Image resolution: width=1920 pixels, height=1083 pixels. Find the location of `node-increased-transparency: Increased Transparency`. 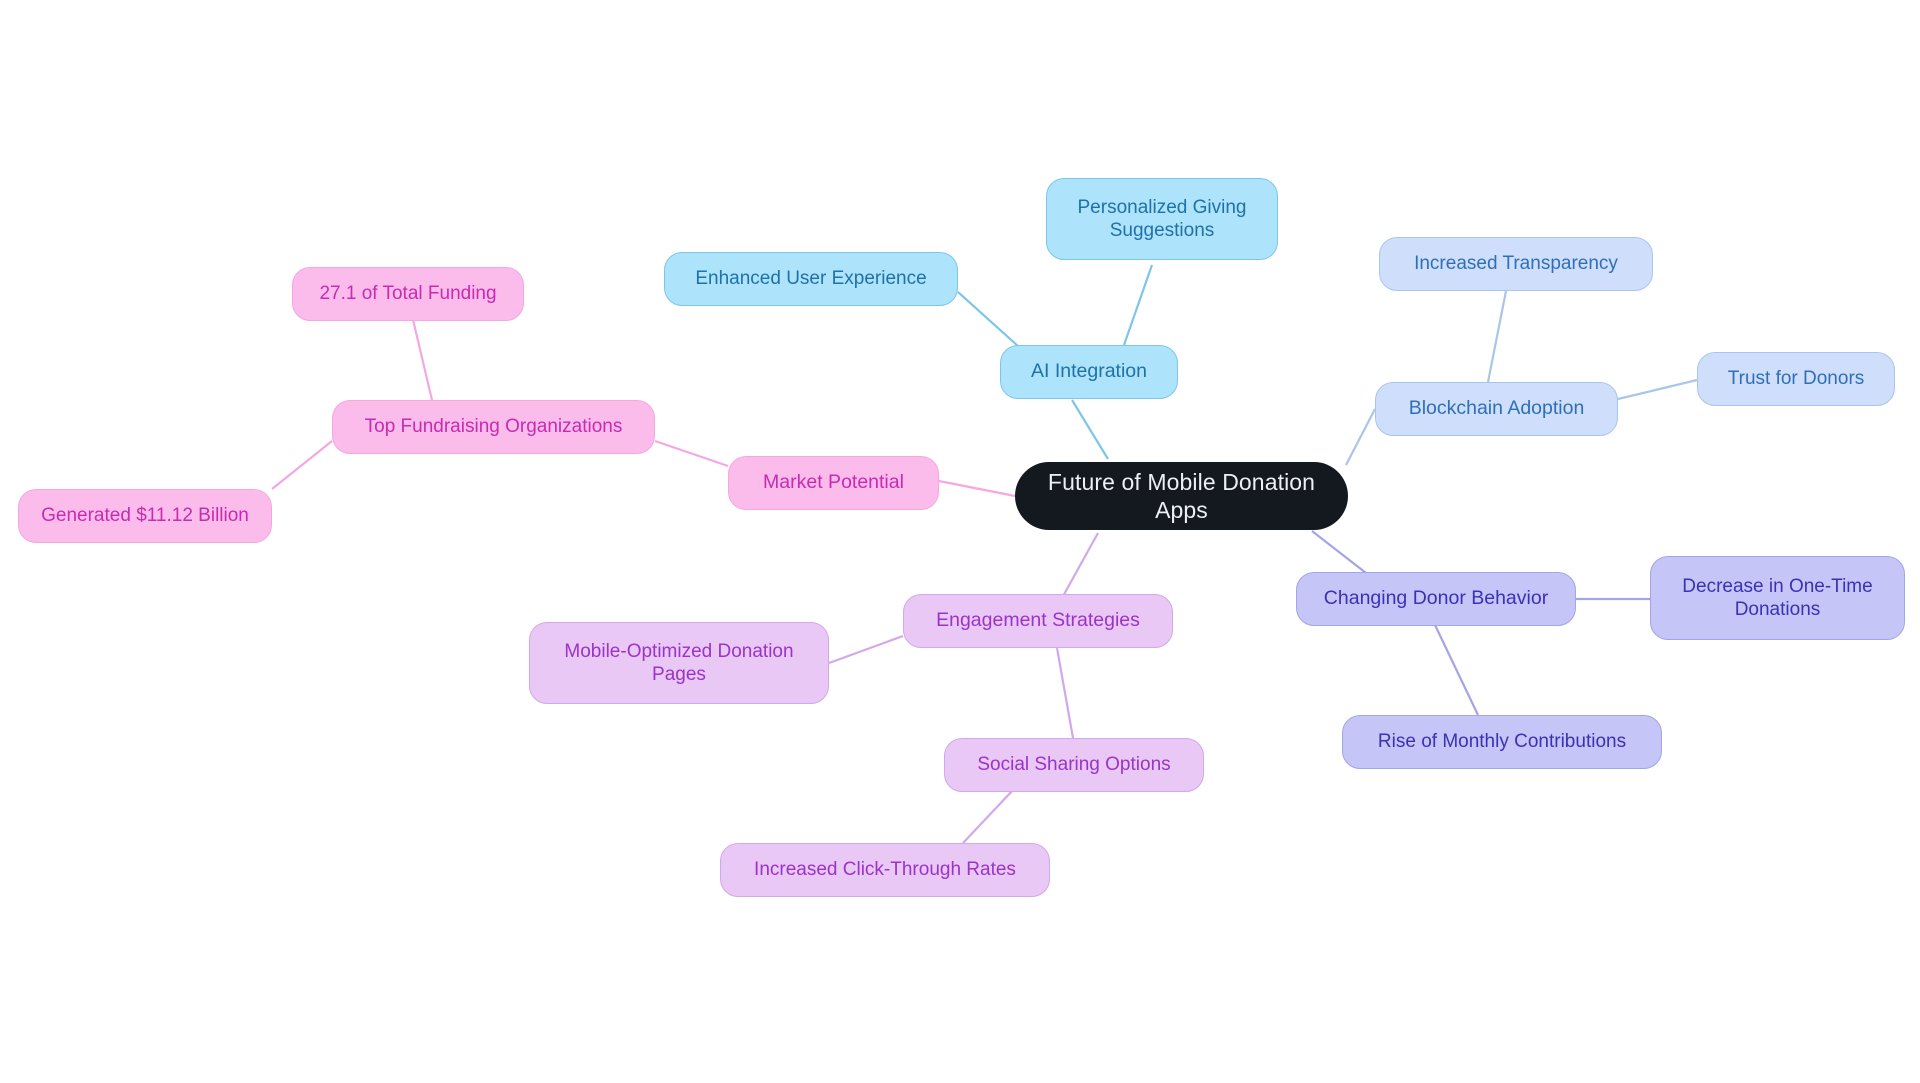

node-increased-transparency: Increased Transparency is located at coordinates (1516, 264).